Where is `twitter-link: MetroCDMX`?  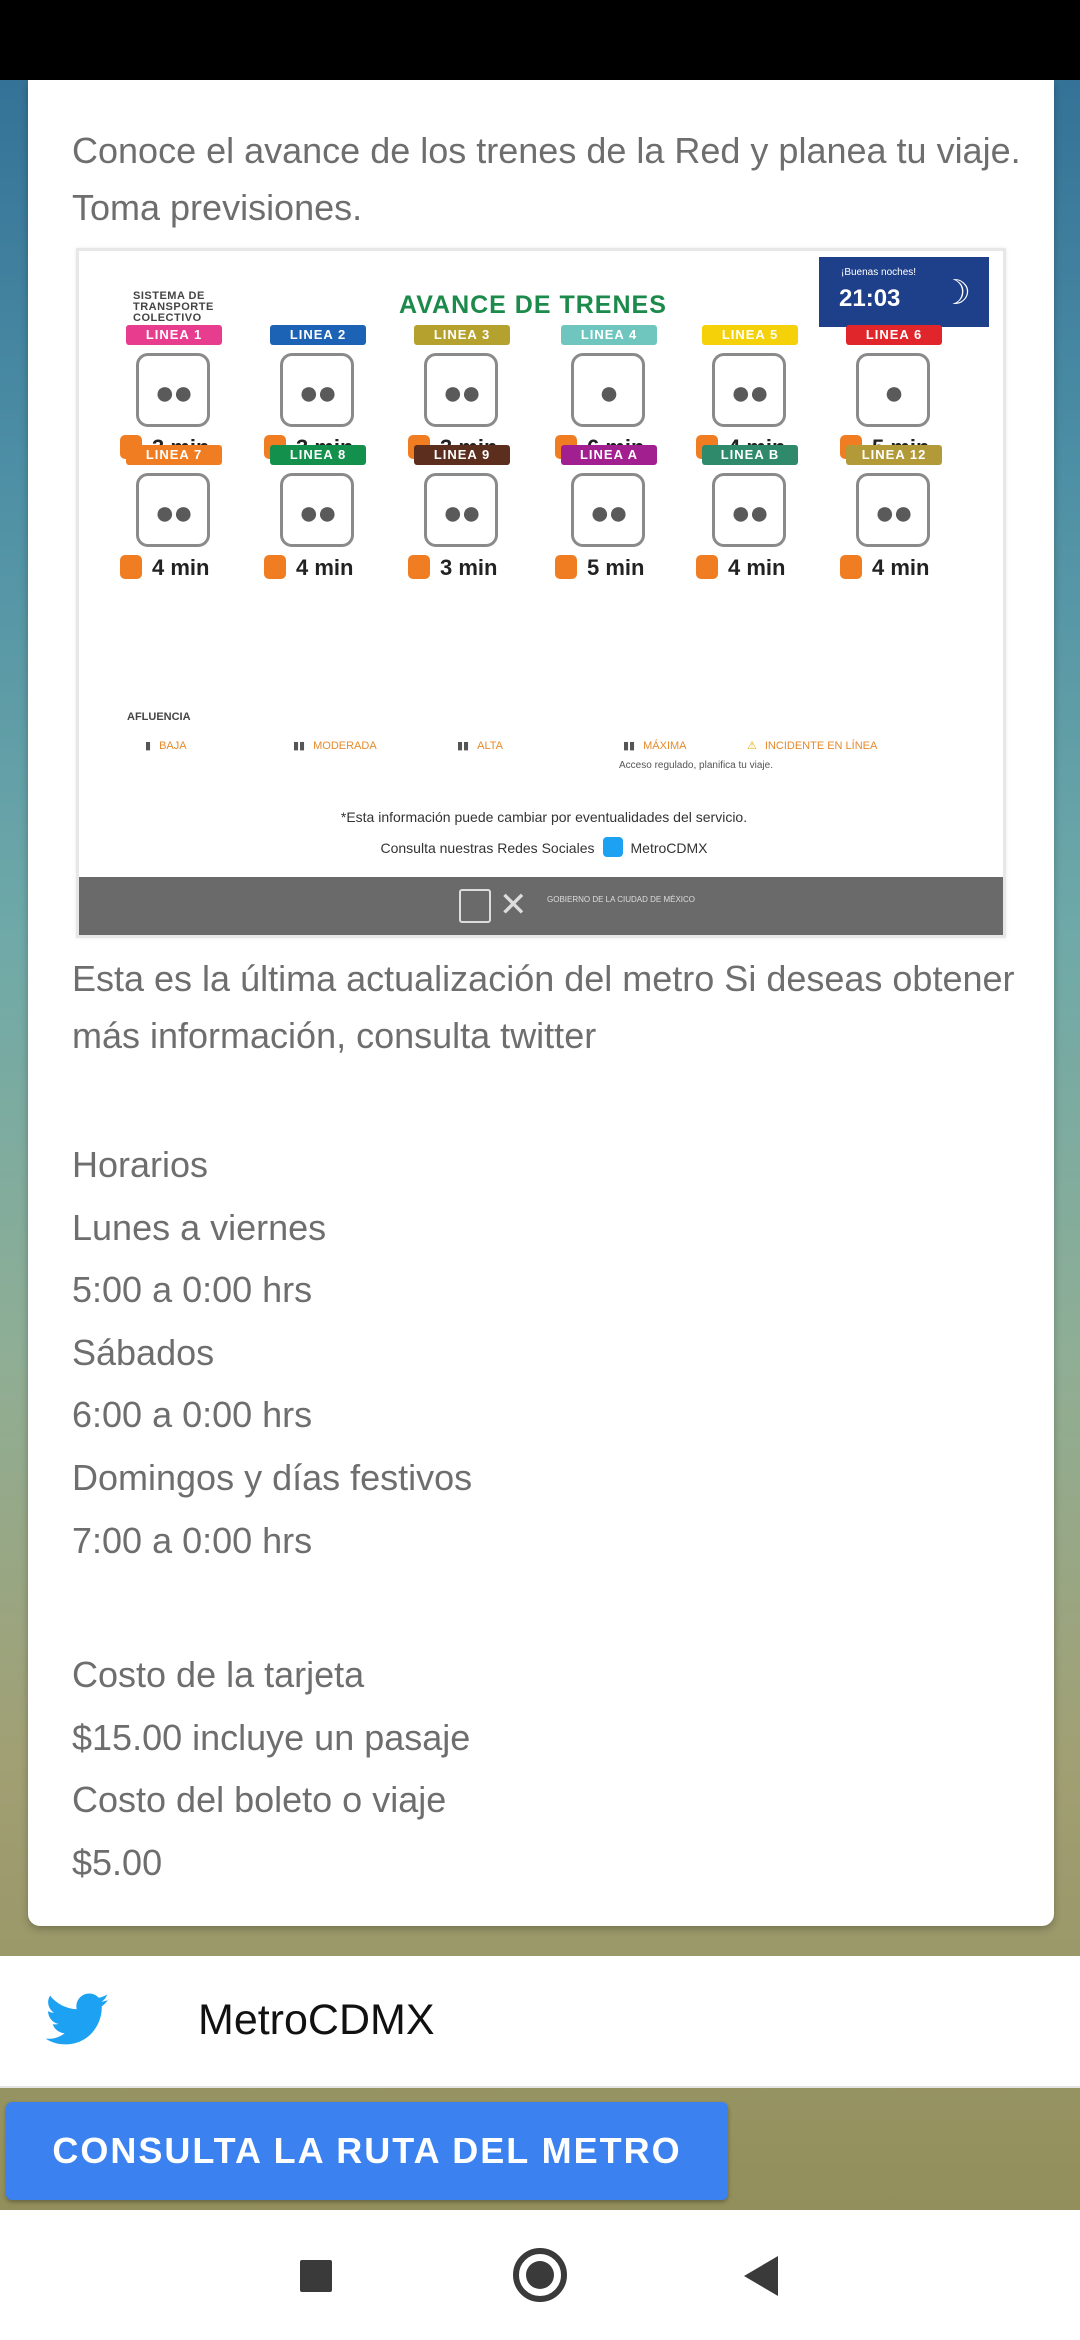 twitter-link: MetroCDMX is located at coordinates (540, 2022).